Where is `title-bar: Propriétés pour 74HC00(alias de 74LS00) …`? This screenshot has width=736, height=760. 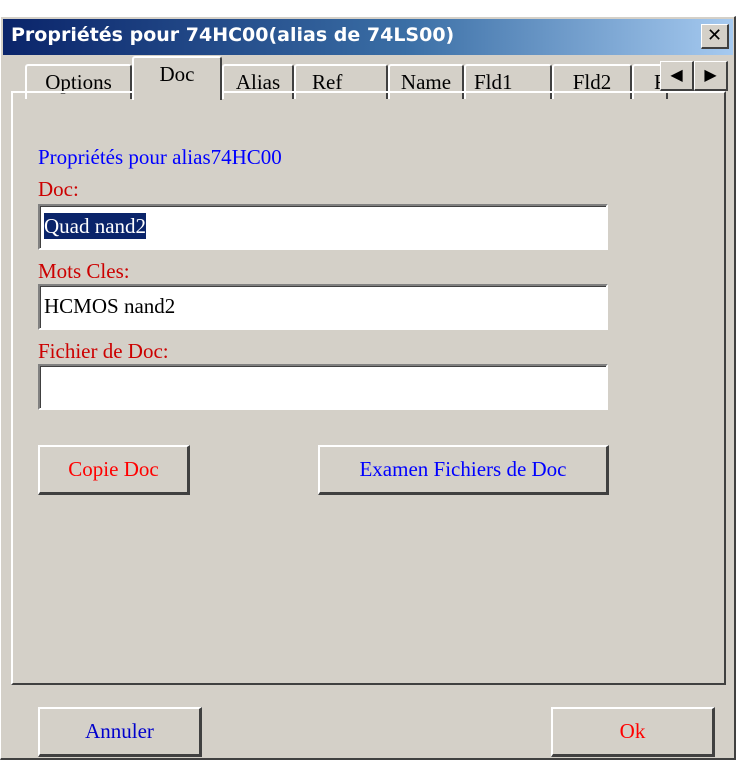 title-bar: Propriétés pour 74HC00(alias de 74LS00) … is located at coordinates (368, 37).